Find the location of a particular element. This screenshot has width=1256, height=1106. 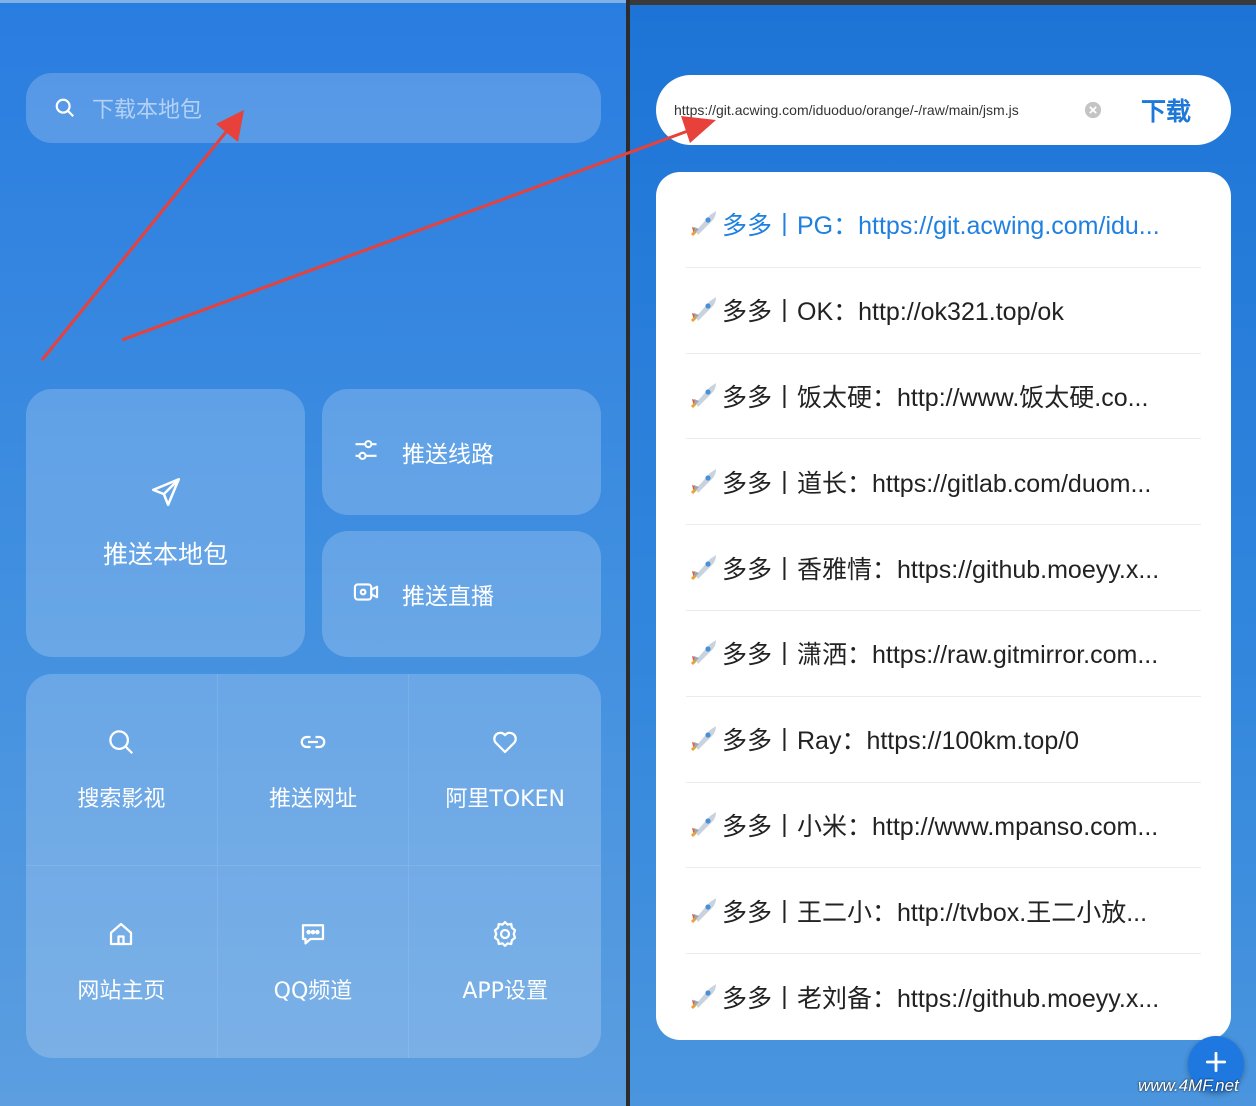

list-item-text: 多多丨OK：http://ok321.top/ok is located at coordinates (893, 312).